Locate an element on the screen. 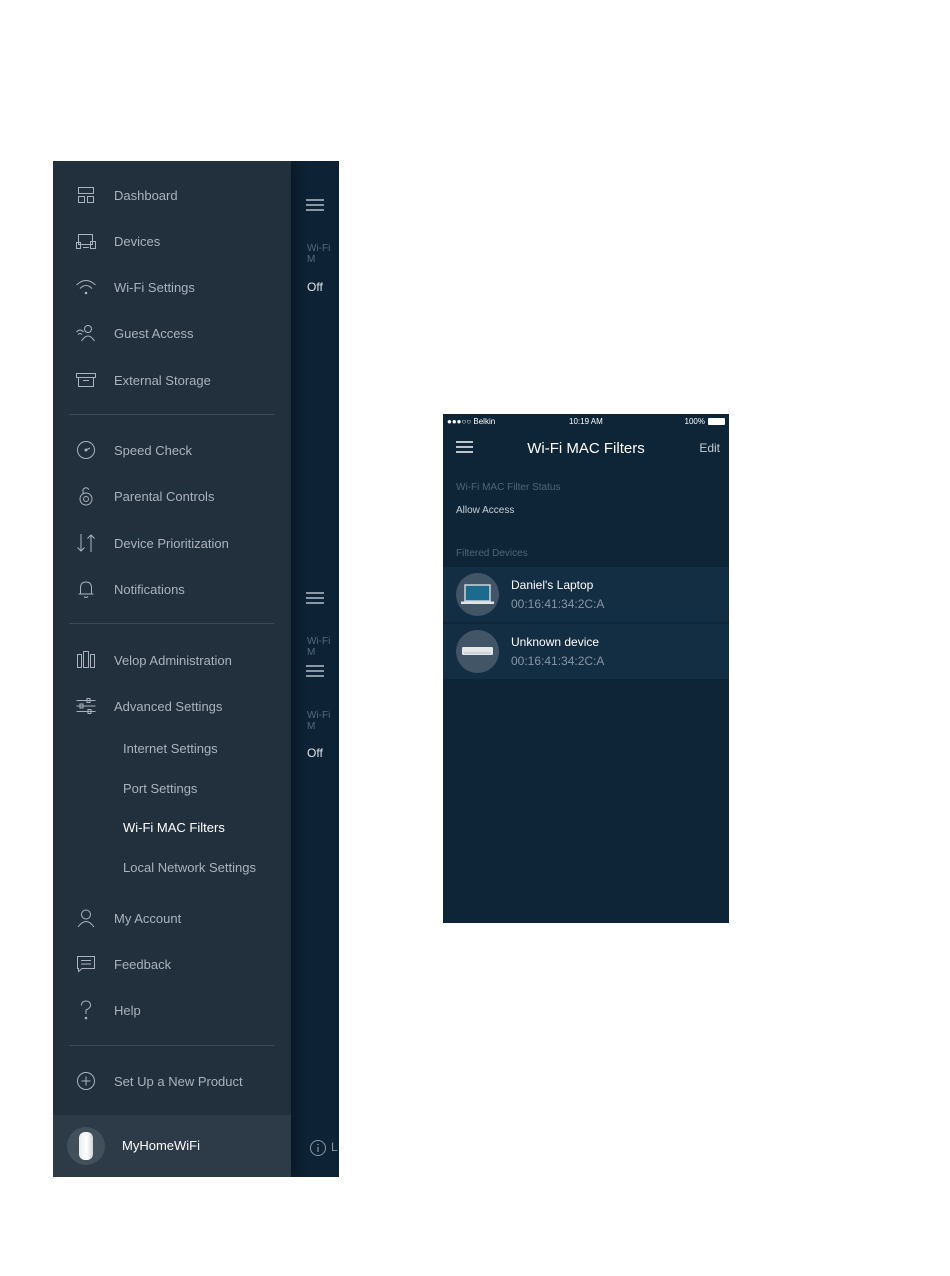 The image size is (950, 1276). status-battery: 100% is located at coordinates (705, 421).